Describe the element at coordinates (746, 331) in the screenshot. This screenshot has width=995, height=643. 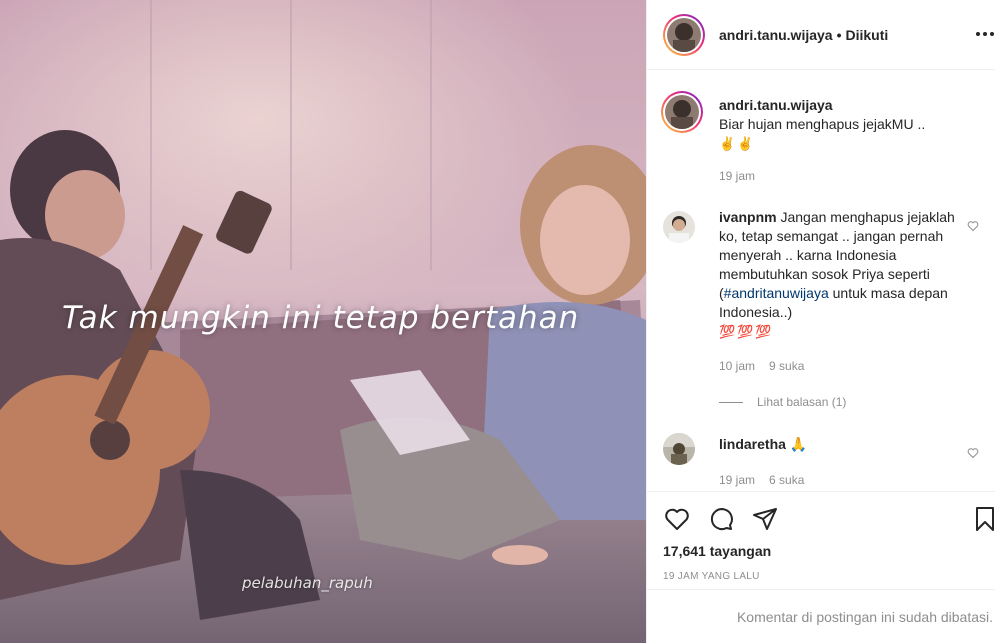
I see `comment-emoji: 💯💯💯` at that location.